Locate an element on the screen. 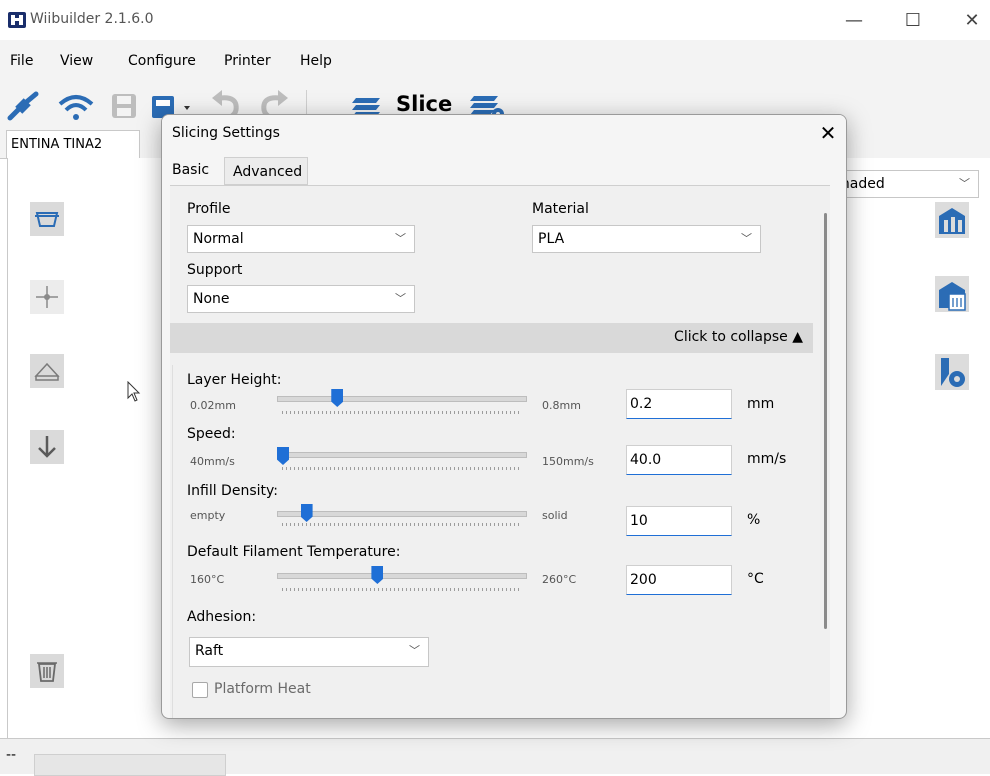 This screenshot has height=776, width=990. infill-density-track is located at coordinates (402, 514).